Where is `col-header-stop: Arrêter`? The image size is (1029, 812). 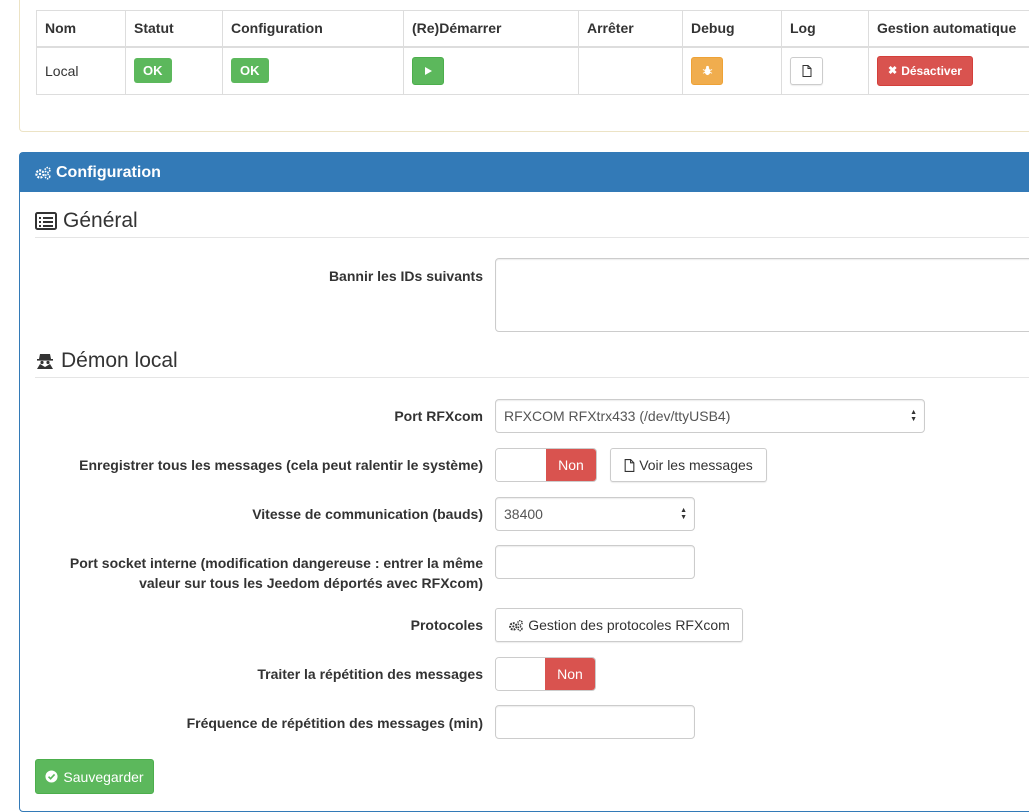
col-header-stop: Arrêter is located at coordinates (631, 29).